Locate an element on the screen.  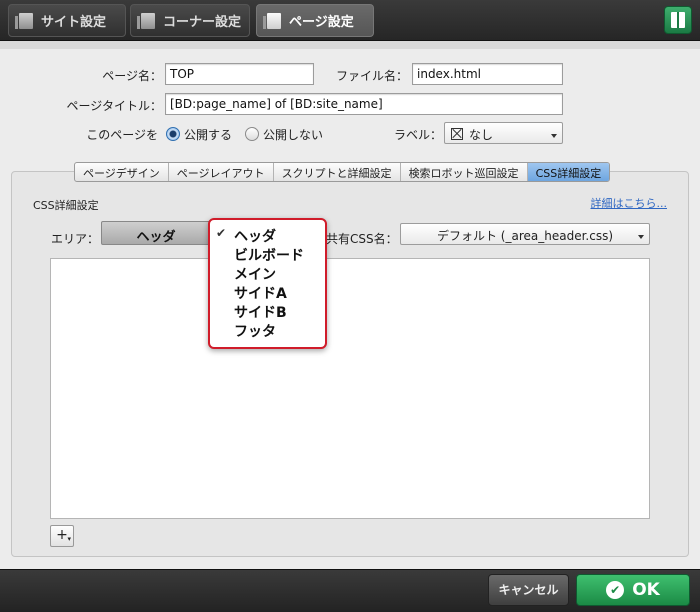
page-title-input: [BD:page_name] of [BD:site_name] is located at coordinates (364, 104).